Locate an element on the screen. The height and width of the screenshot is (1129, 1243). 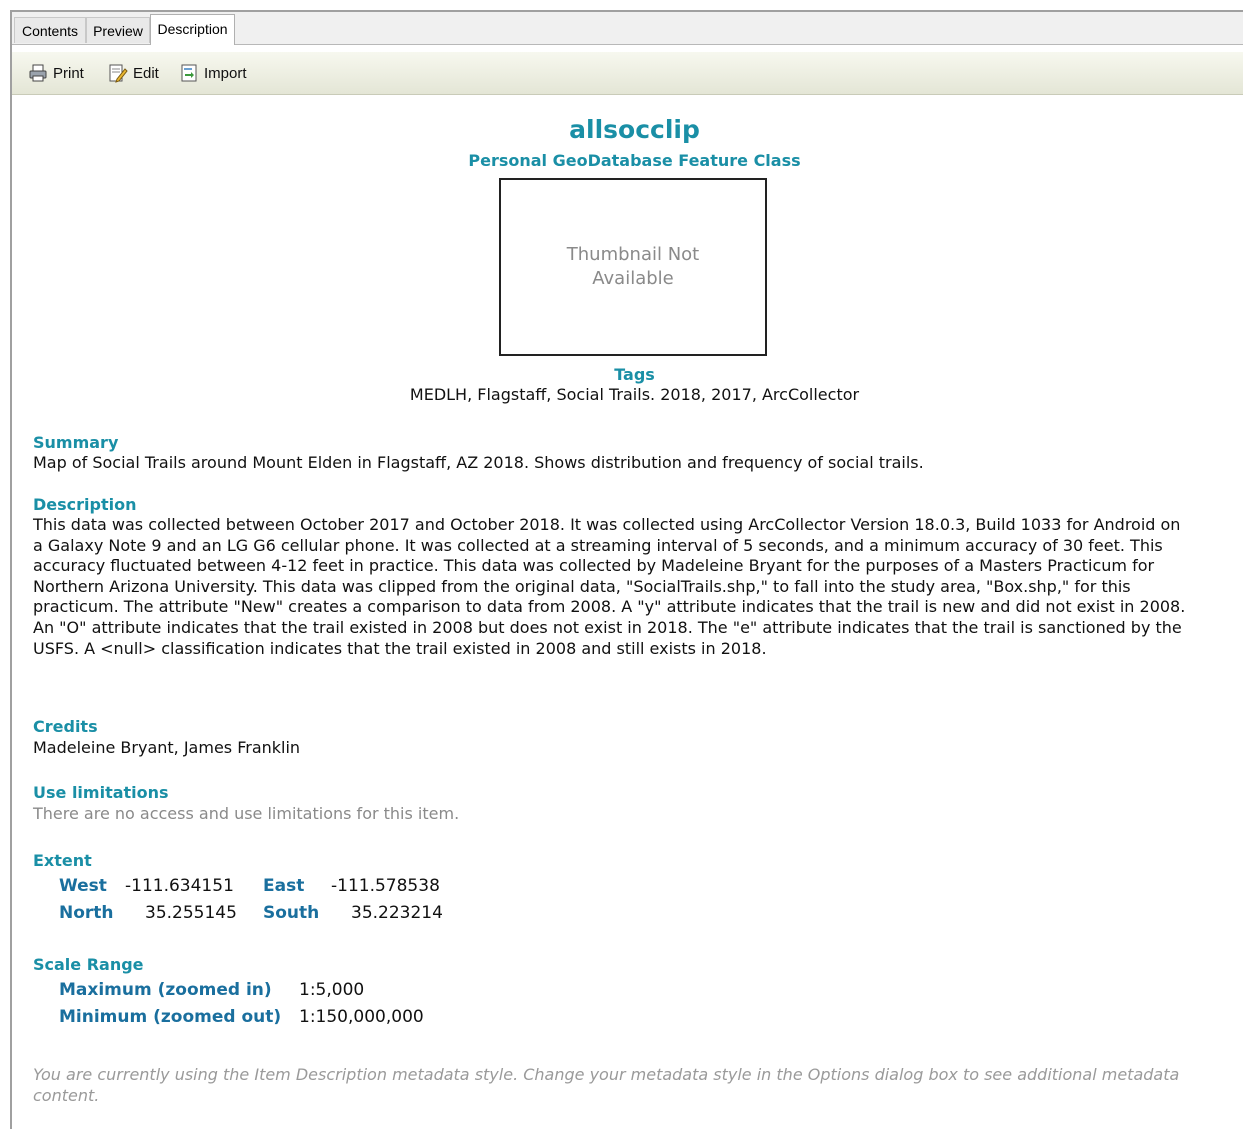
description-heading: Description is located at coordinates (85, 504).